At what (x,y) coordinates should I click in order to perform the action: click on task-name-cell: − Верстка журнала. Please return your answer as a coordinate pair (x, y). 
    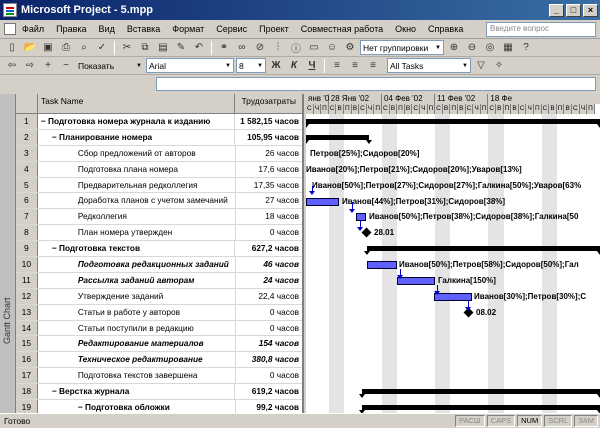
    Looking at the image, I should click on (137, 392).